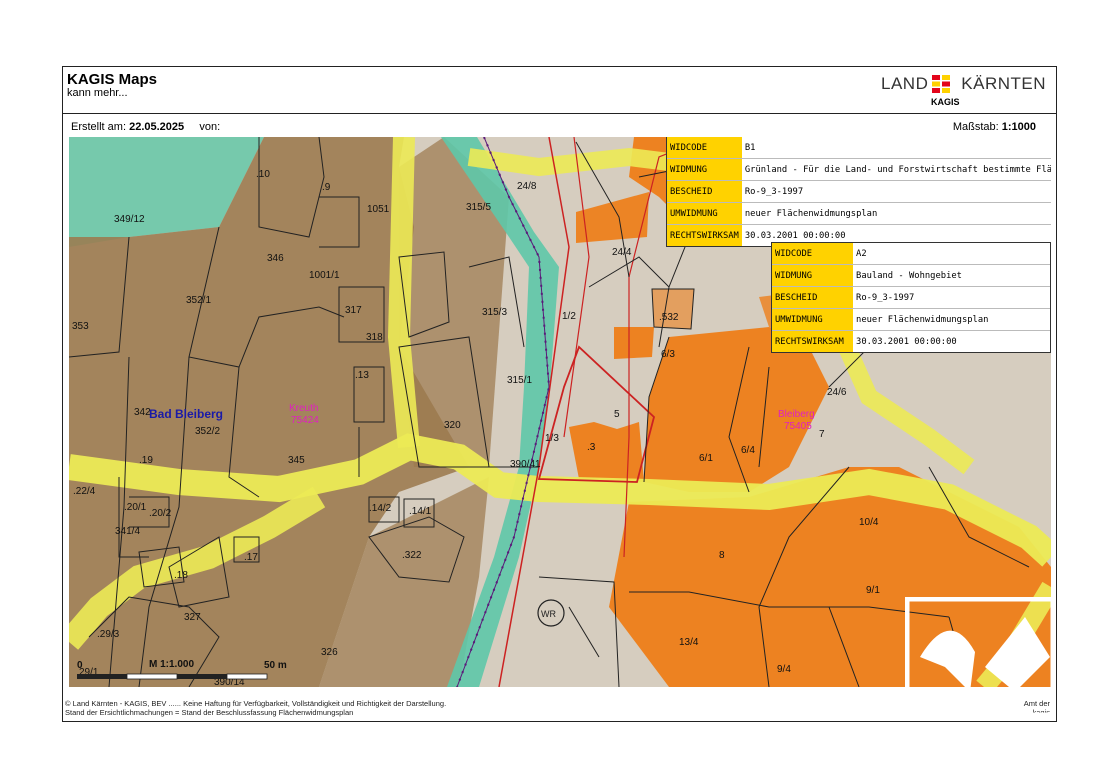 This screenshot has width=1109, height=782. Describe the element at coordinates (796, 414) in the screenshot. I see `place-label-bleiberg: Bleiberg` at that location.